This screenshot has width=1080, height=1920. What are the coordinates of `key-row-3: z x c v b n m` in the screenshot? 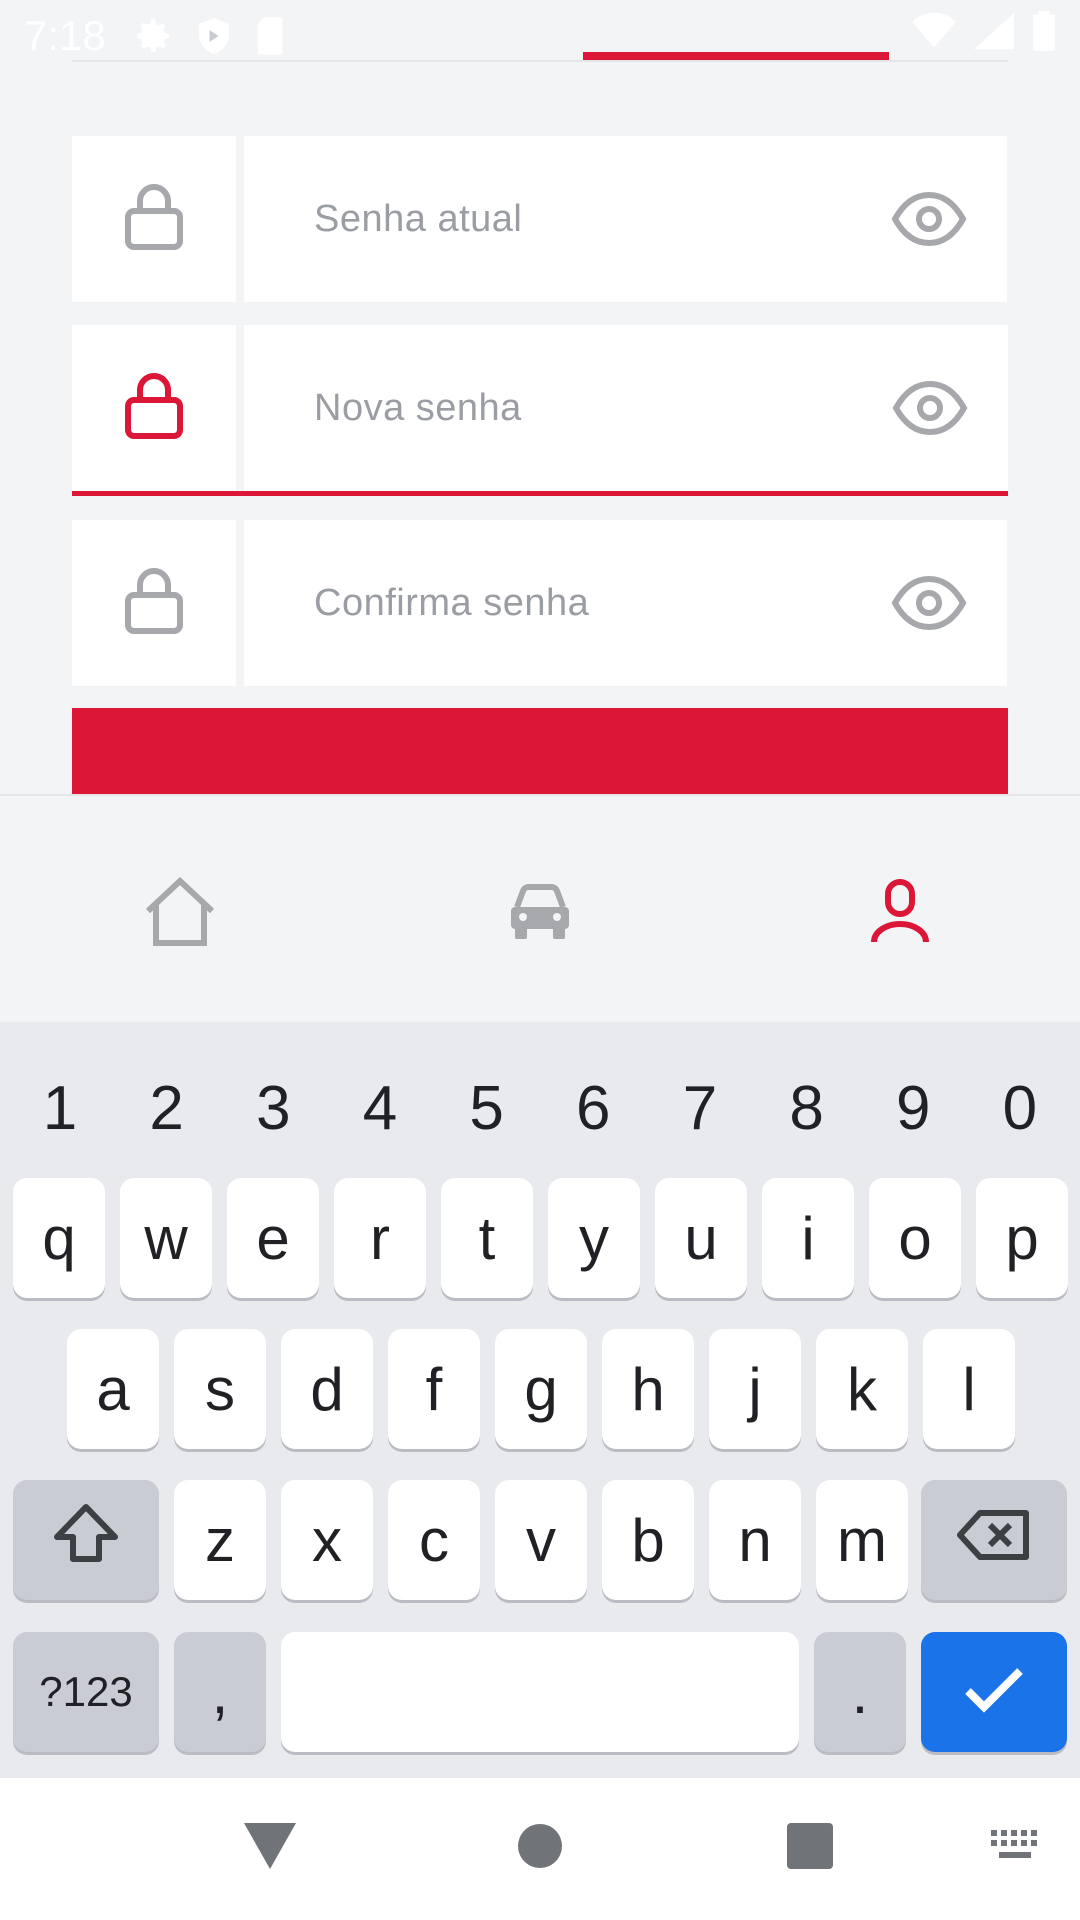 It's located at (540, 1540).